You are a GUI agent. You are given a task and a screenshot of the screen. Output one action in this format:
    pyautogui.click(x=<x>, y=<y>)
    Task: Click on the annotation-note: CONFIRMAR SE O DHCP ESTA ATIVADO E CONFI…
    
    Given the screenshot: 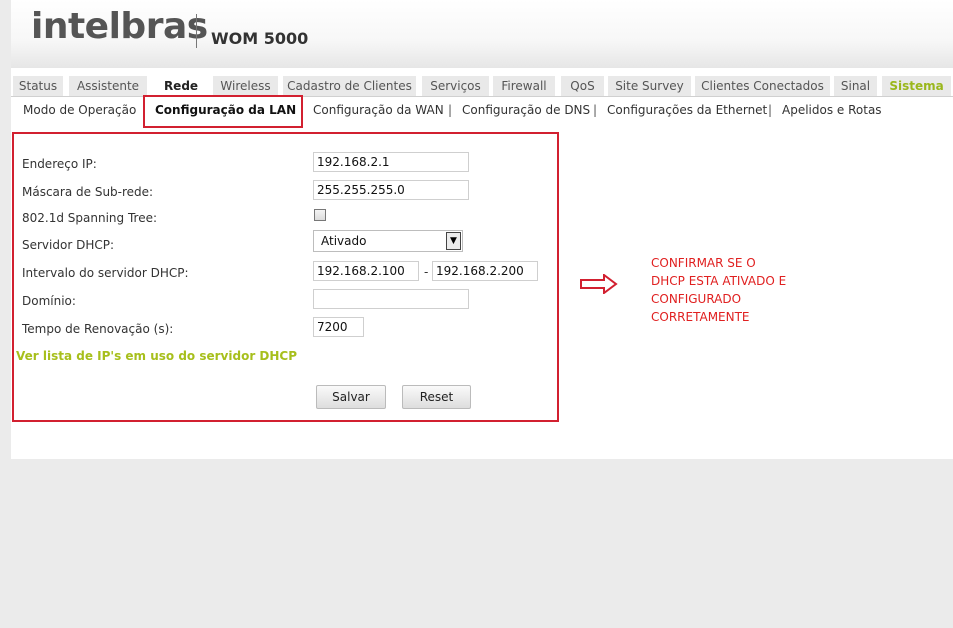 What is the action you would take?
    pyautogui.click(x=719, y=290)
    